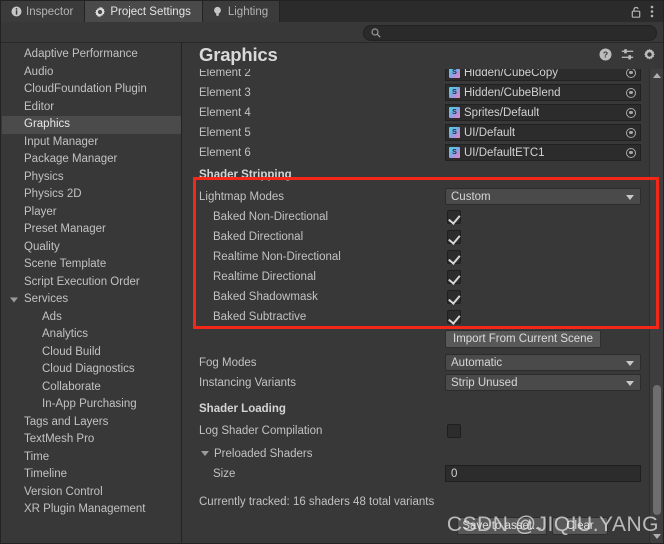 The width and height of the screenshot is (664, 544). I want to click on sidebar-item-in-app-purchasing: In-App Purchasing, so click(91, 405).